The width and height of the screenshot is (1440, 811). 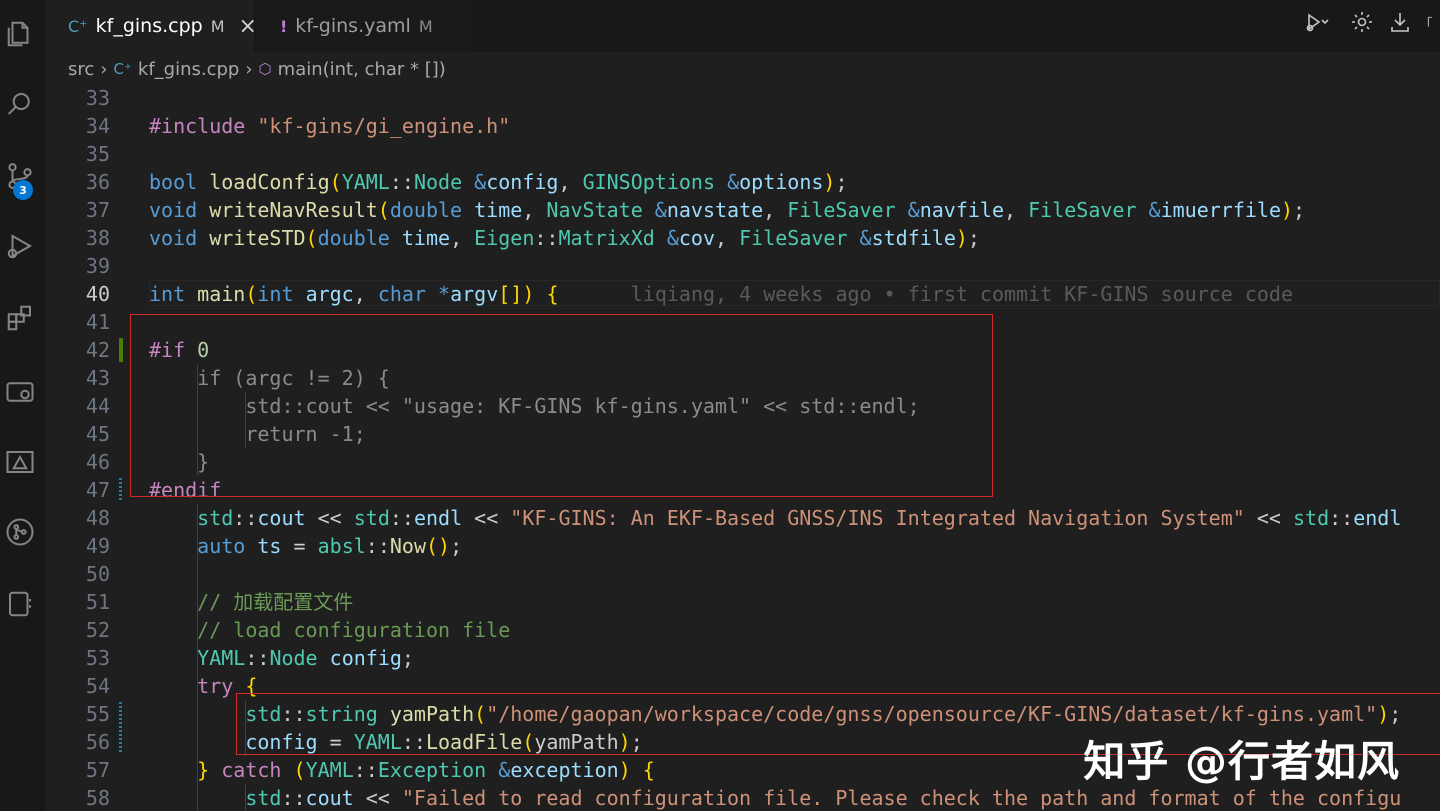 I want to click on code-text: config = YAML::LoadFile(yamPath);, so click(x=444, y=742).